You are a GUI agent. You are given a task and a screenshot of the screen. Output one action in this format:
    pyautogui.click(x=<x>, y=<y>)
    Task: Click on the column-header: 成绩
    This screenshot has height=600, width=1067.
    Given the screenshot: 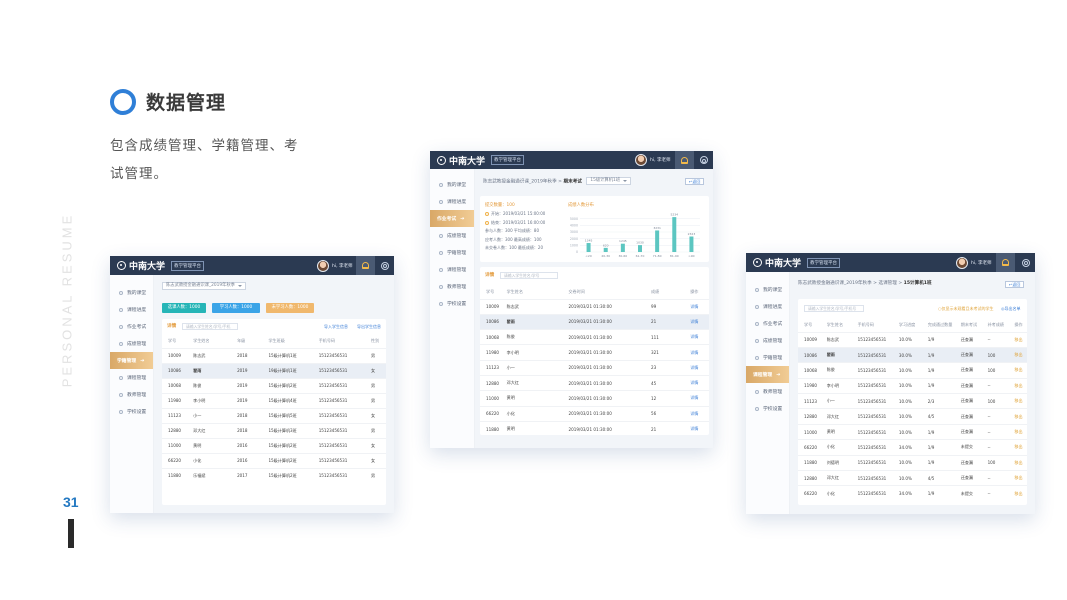 What is the action you would take?
    pyautogui.click(x=664, y=292)
    